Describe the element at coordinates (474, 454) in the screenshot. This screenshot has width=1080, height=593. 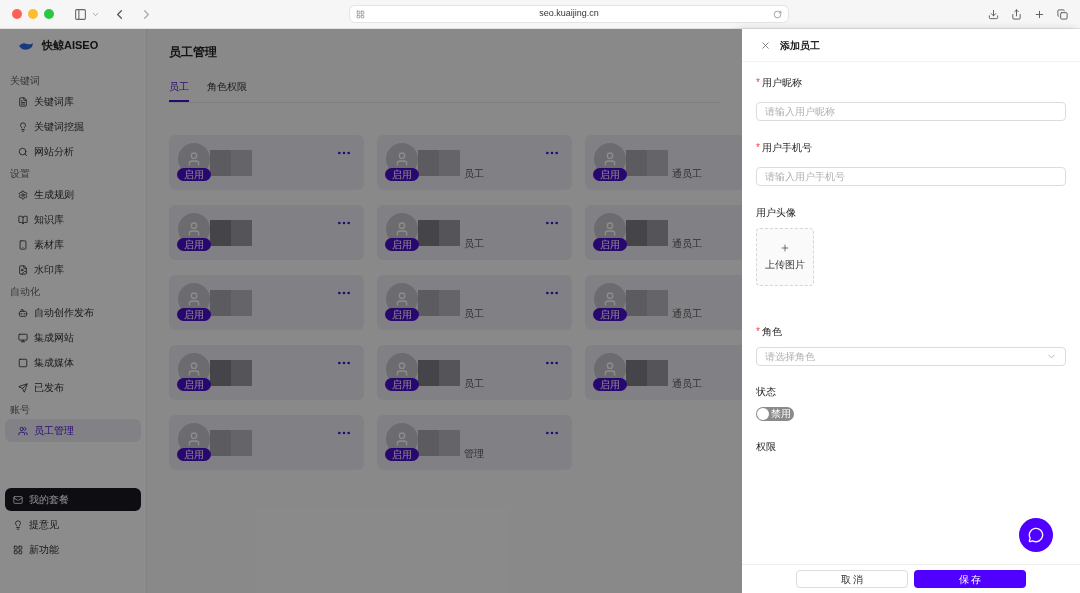
I see `role-text: 管理` at that location.